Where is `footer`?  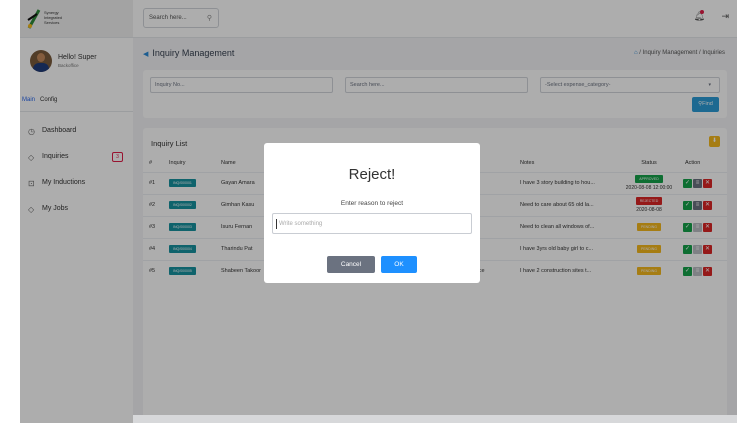
footer is located at coordinates (435, 419).